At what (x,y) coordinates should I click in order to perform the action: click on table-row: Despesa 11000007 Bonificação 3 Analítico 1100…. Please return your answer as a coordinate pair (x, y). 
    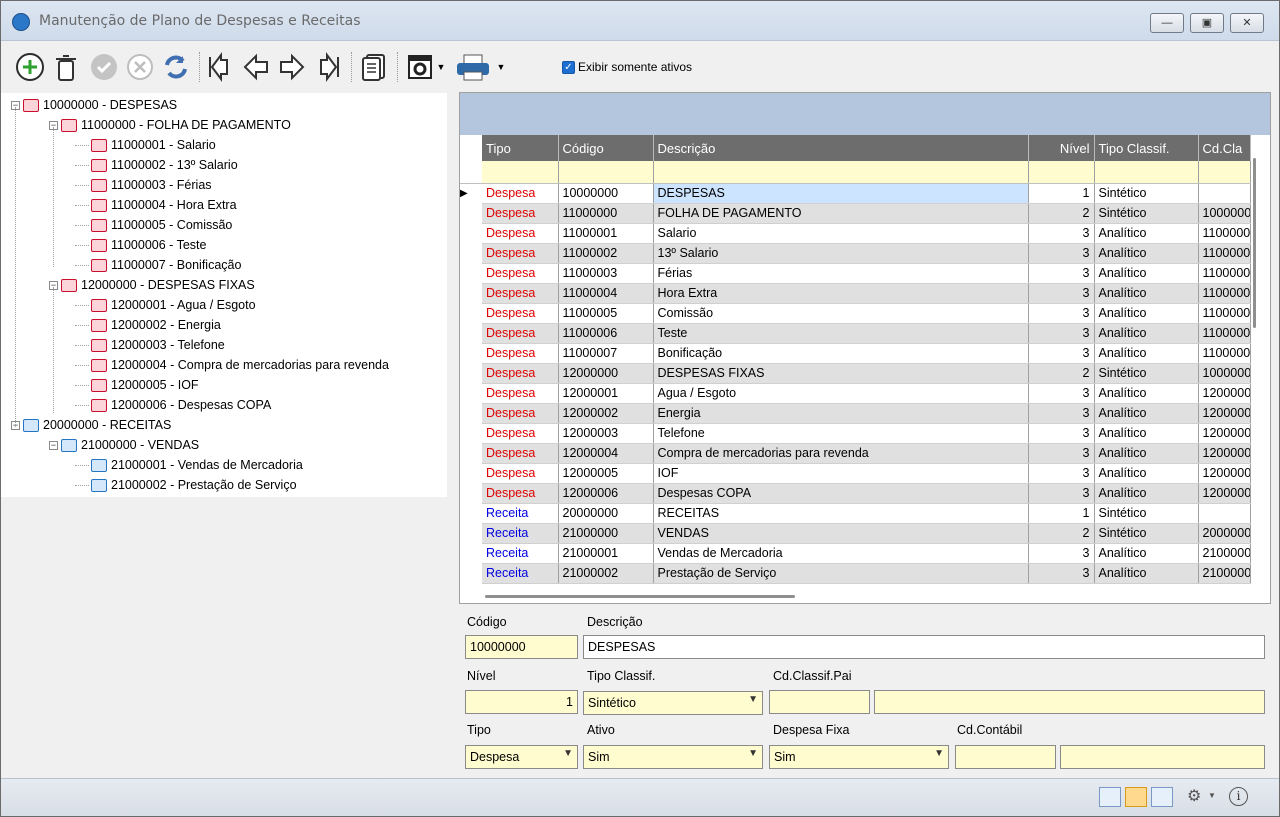
    Looking at the image, I should click on (855, 353).